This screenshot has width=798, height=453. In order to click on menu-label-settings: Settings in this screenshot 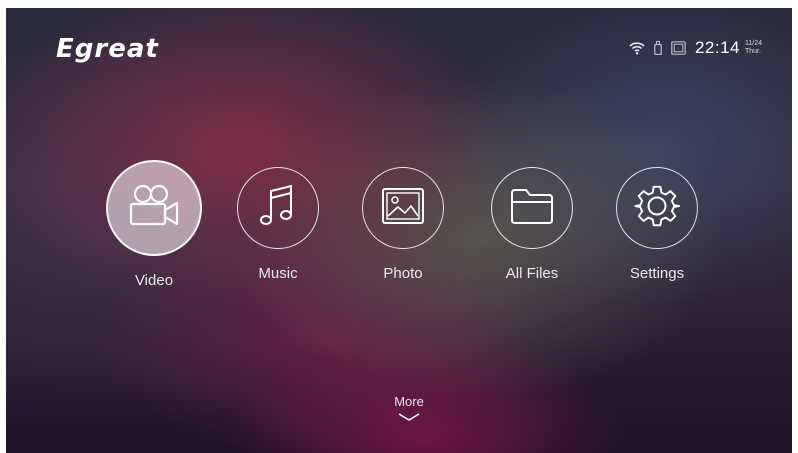, I will do `click(657, 273)`.